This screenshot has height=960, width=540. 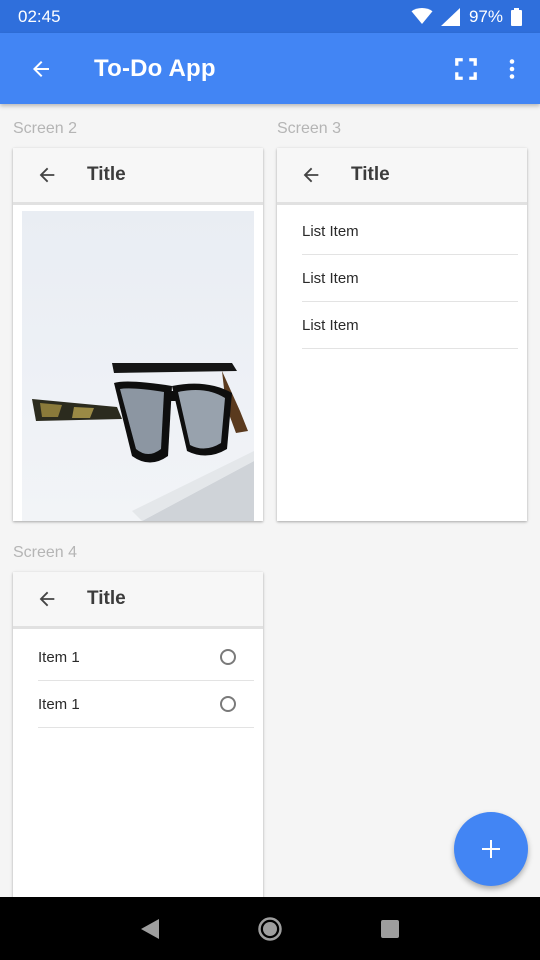 I want to click on app-title: To-Do App, so click(x=155, y=68).